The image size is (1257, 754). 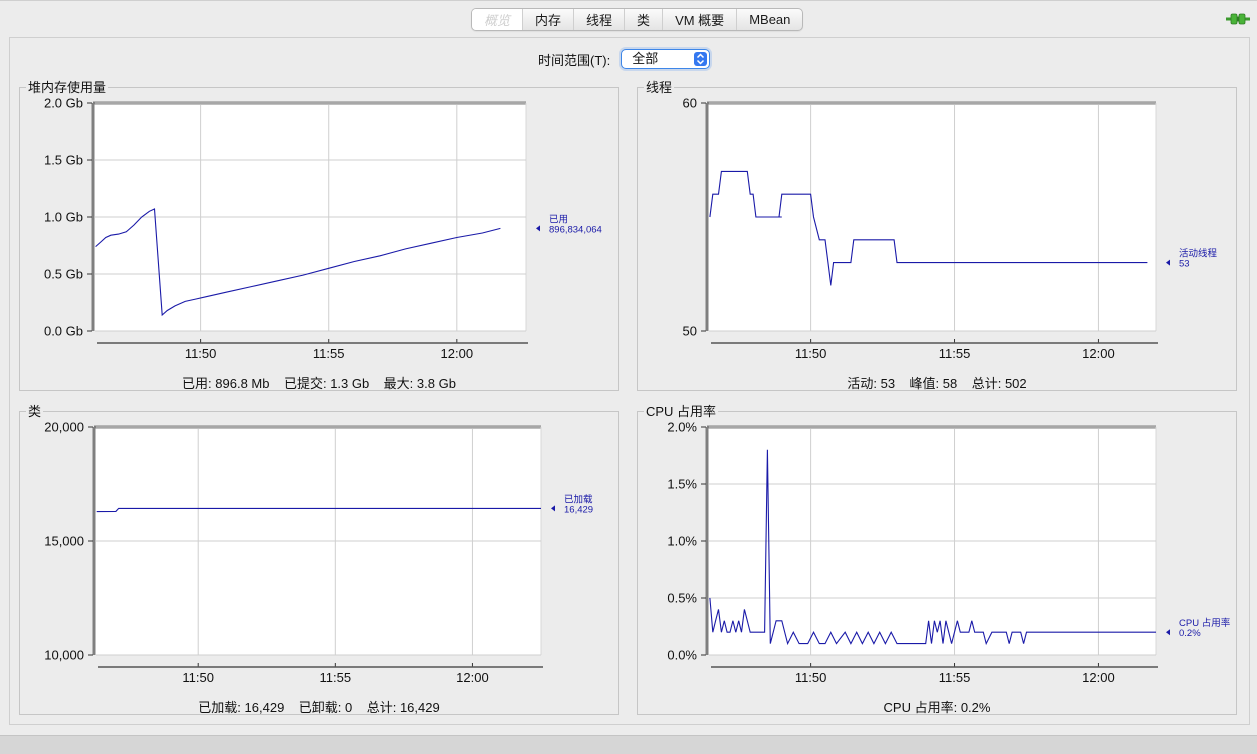 I want to click on y-tick-label: 0.5%, so click(x=682, y=598).